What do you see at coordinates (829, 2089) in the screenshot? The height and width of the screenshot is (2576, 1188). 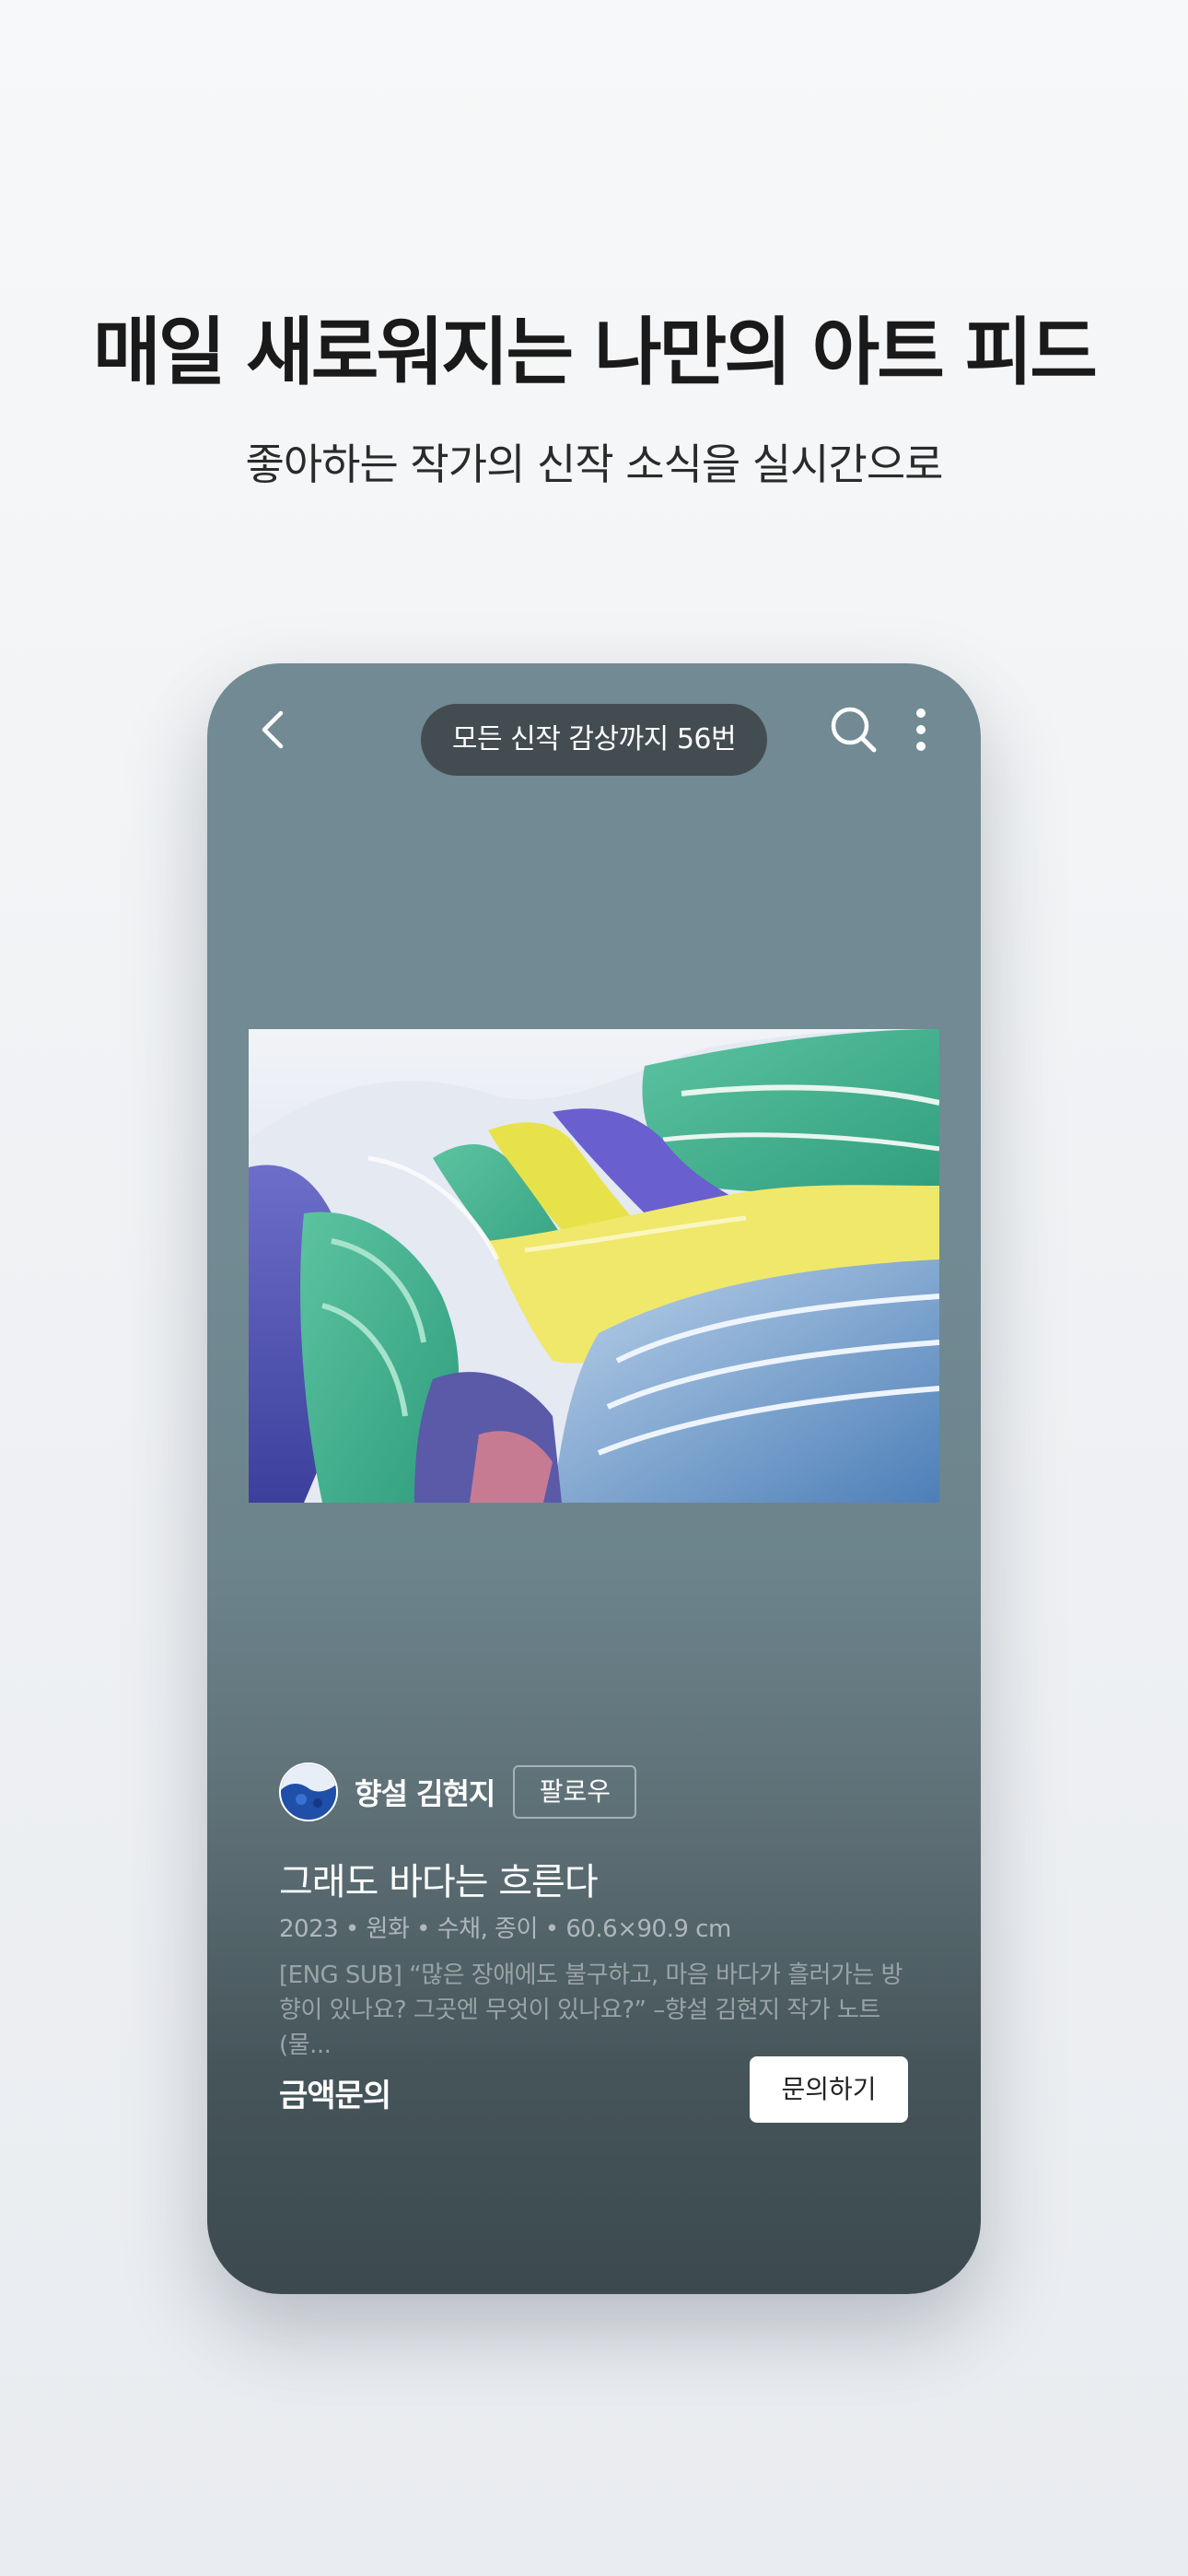 I see `inquiry-button: 문의하기` at bounding box center [829, 2089].